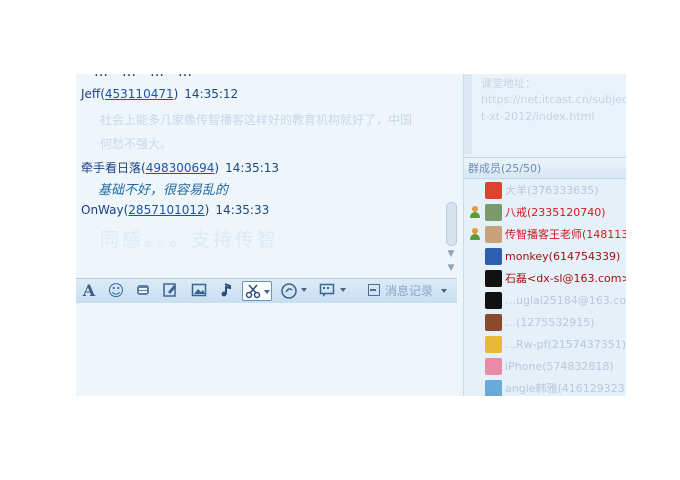 The image size is (680, 480). I want to click on member-item: …ugiai25184@163.com, so click(545, 301).